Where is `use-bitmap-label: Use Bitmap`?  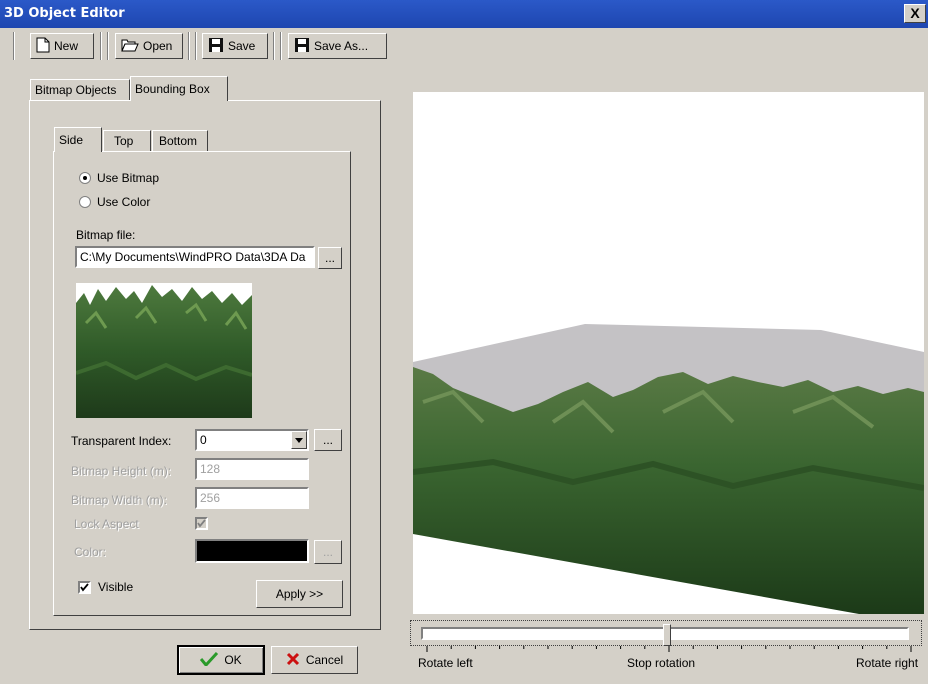
use-bitmap-label: Use Bitmap is located at coordinates (128, 178).